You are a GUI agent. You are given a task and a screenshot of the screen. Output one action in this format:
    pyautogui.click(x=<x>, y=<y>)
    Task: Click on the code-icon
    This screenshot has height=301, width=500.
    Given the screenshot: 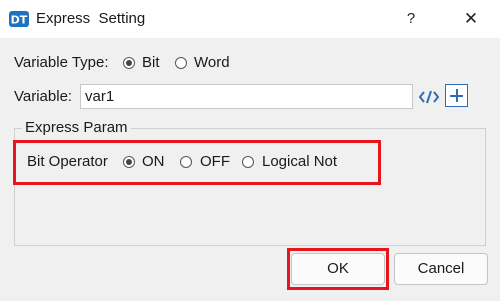 What is the action you would take?
    pyautogui.click(x=429, y=97)
    